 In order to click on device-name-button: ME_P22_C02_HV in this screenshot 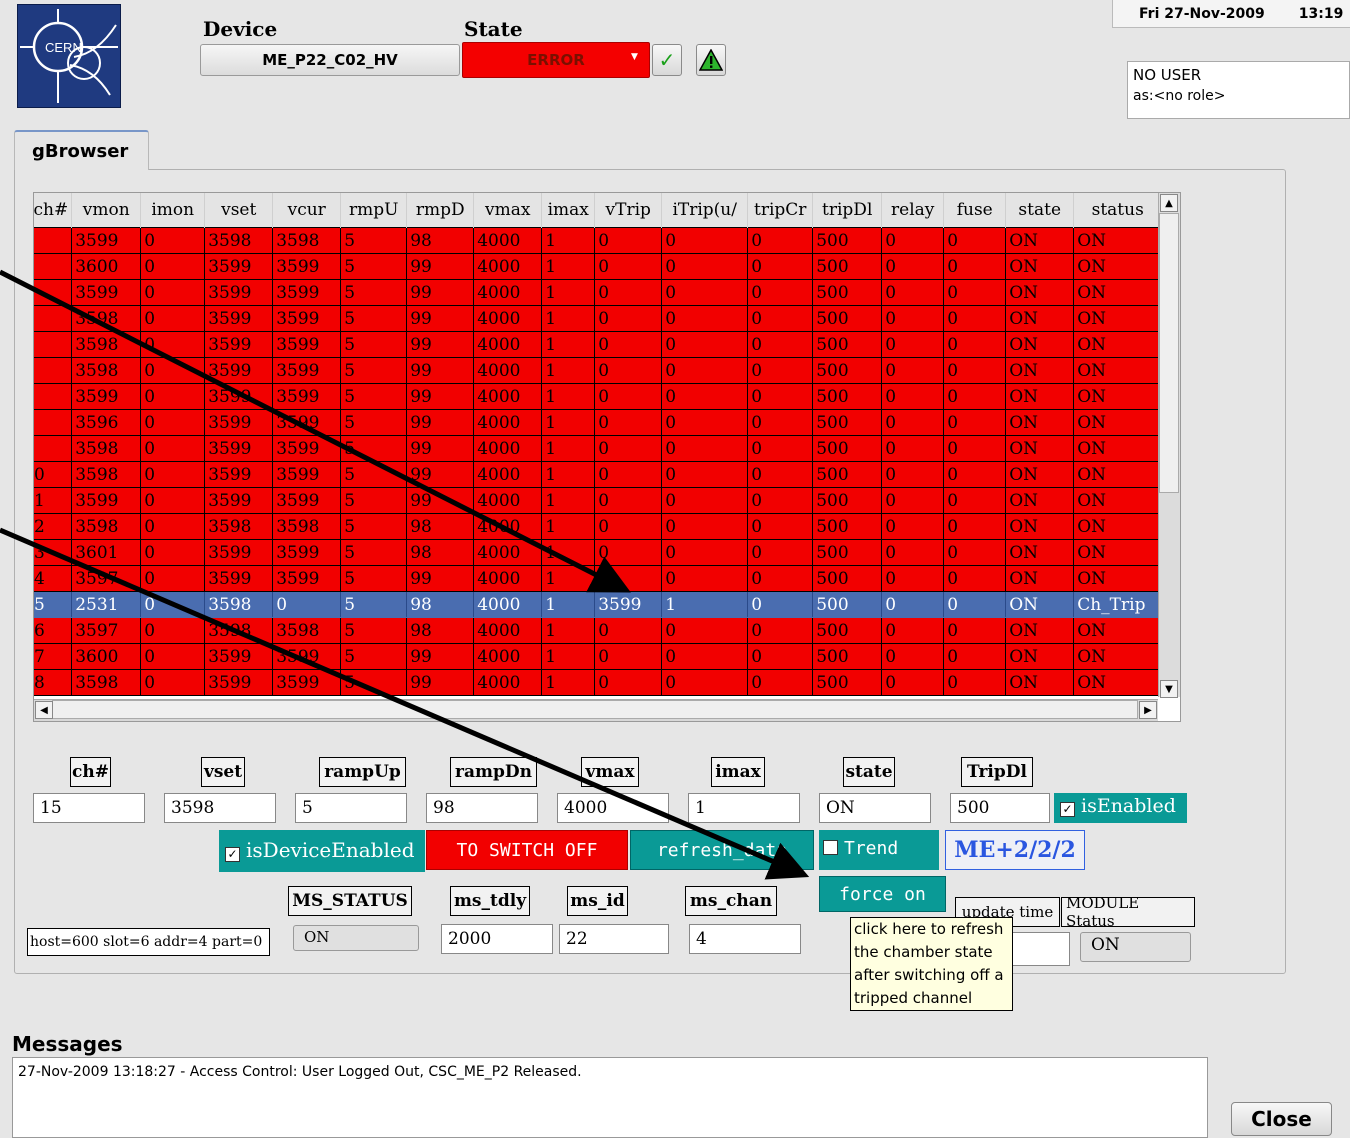, I will do `click(330, 60)`.